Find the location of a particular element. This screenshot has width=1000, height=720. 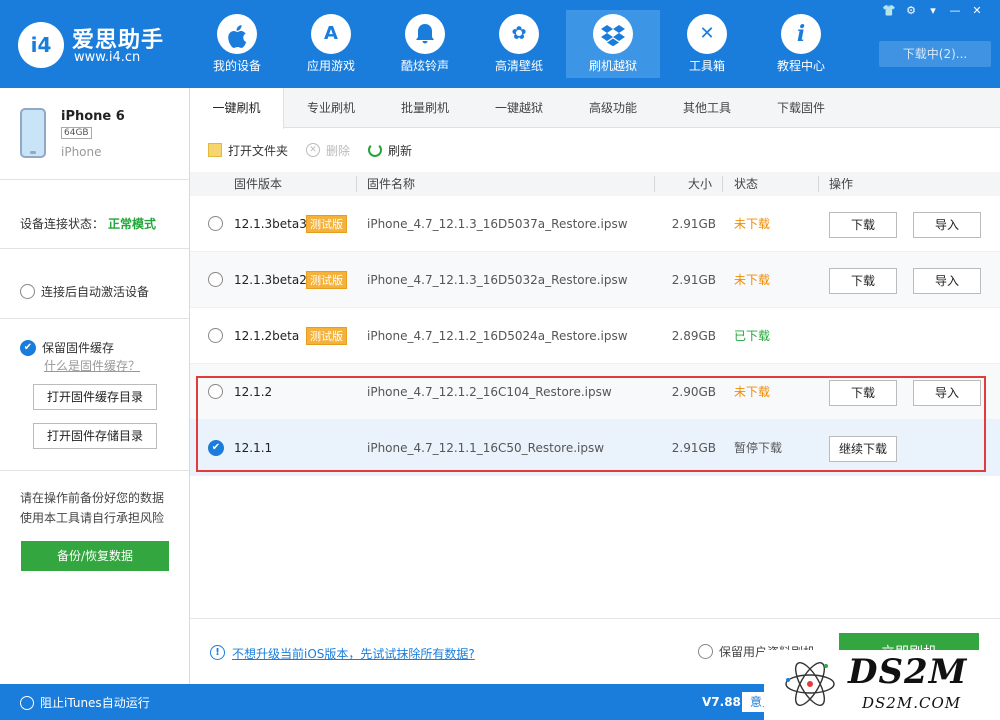

watermark-text: DS2M is located at coordinates (908, 672).